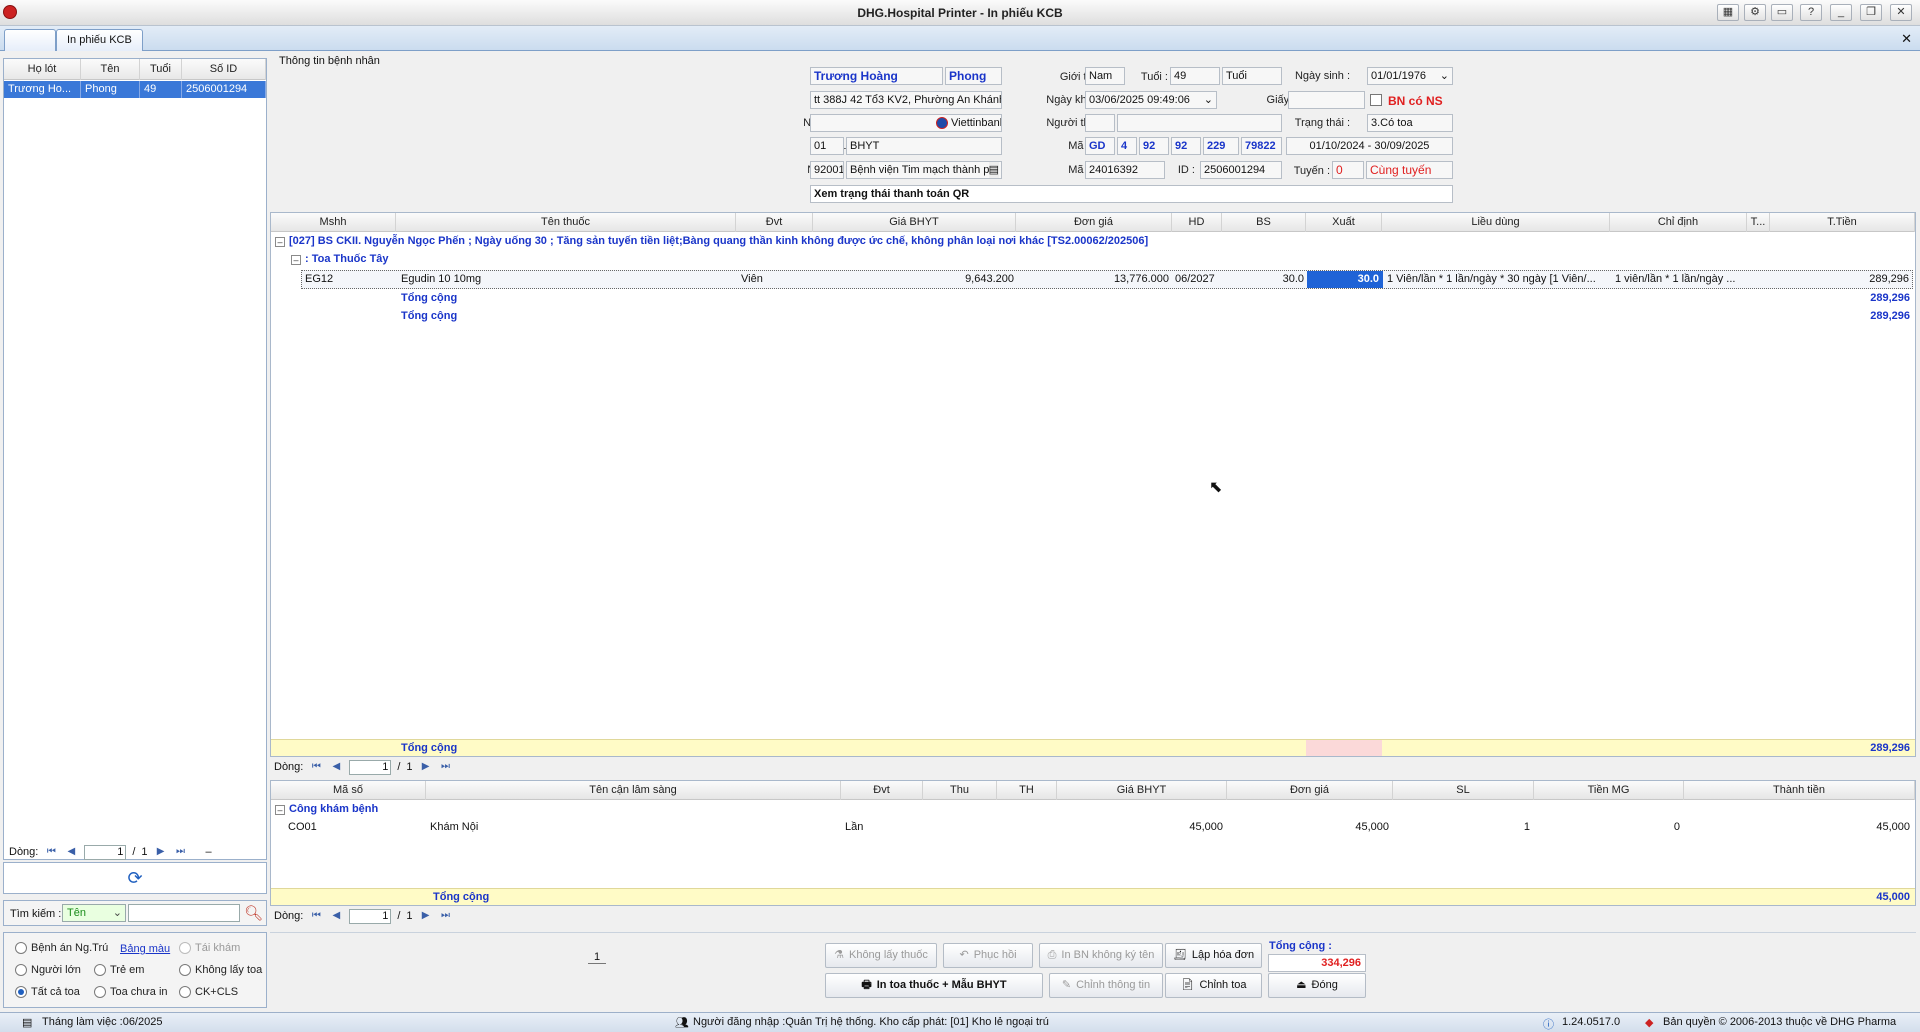 The height and width of the screenshot is (1032, 1920). What do you see at coordinates (882, 790) in the screenshot?
I see `col-cls-dvt: Đvt` at bounding box center [882, 790].